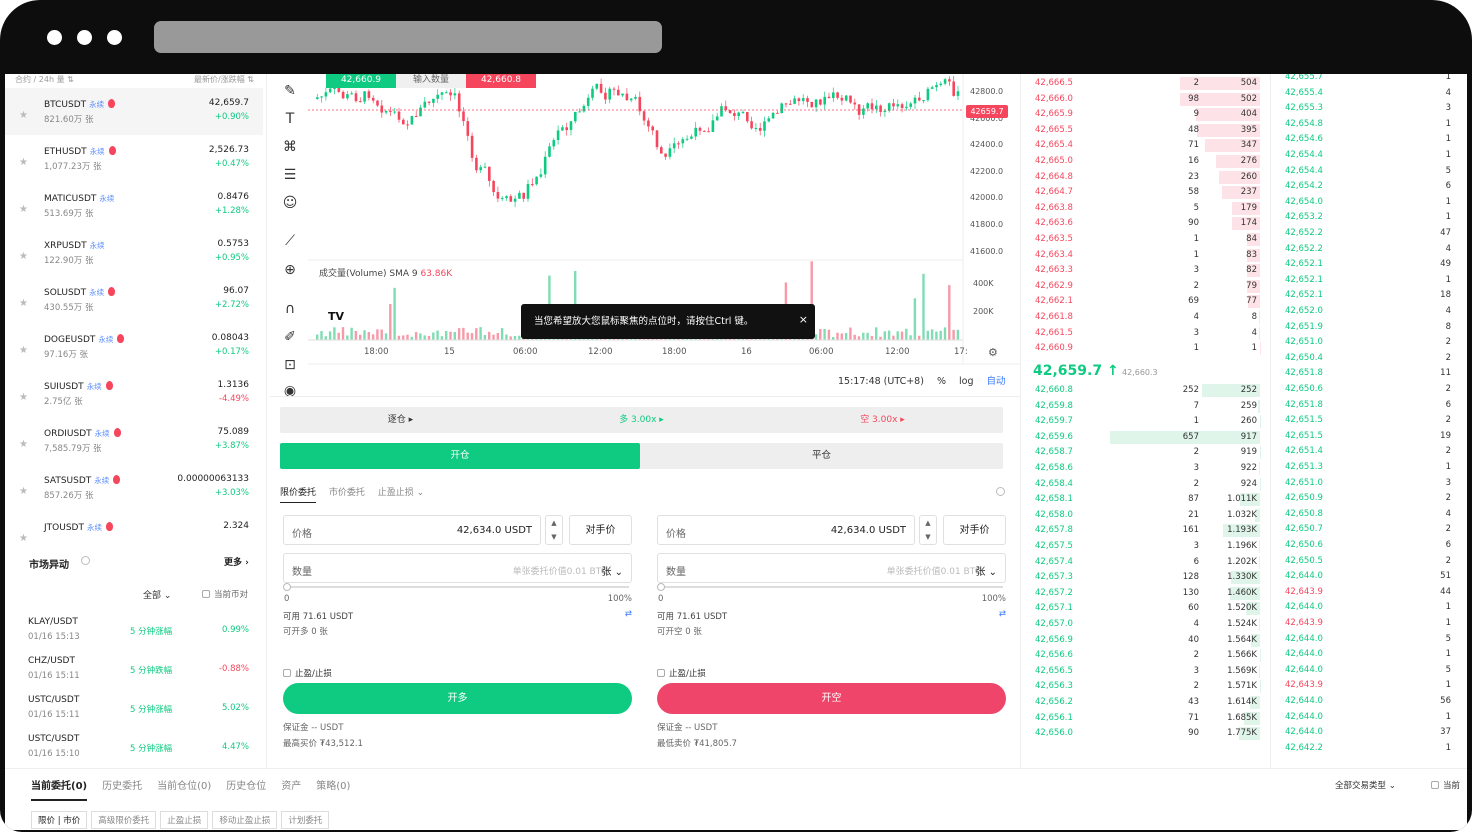  I want to click on open-long-button: 开多, so click(457, 698).